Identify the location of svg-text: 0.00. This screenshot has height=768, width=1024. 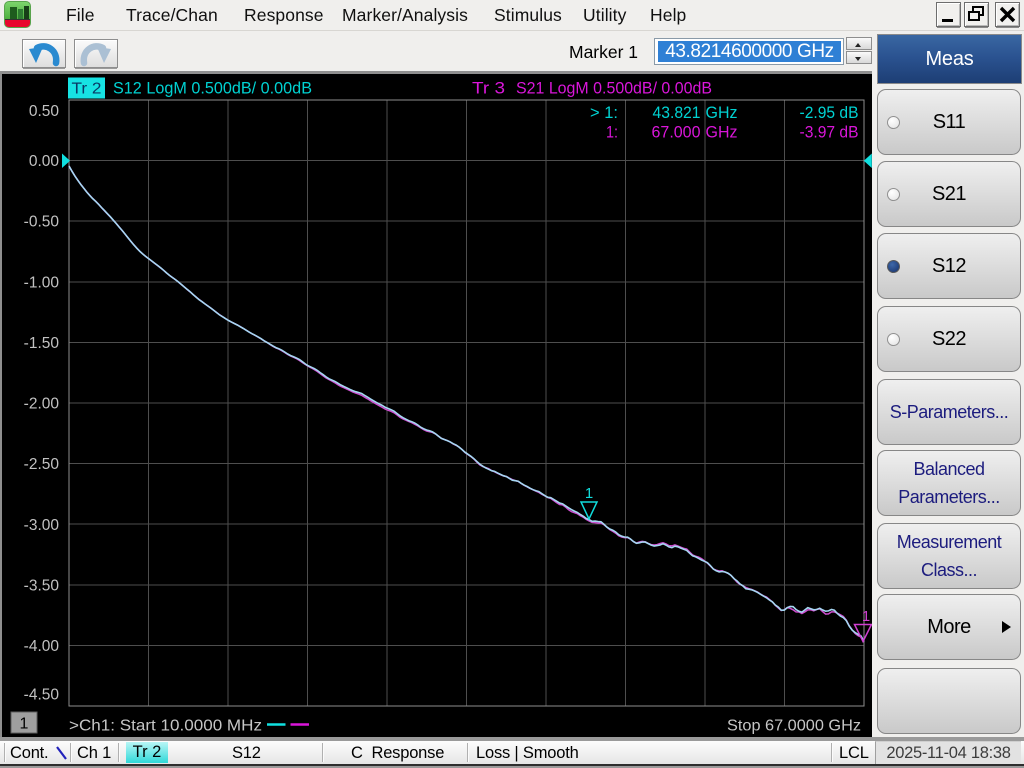
(44, 161).